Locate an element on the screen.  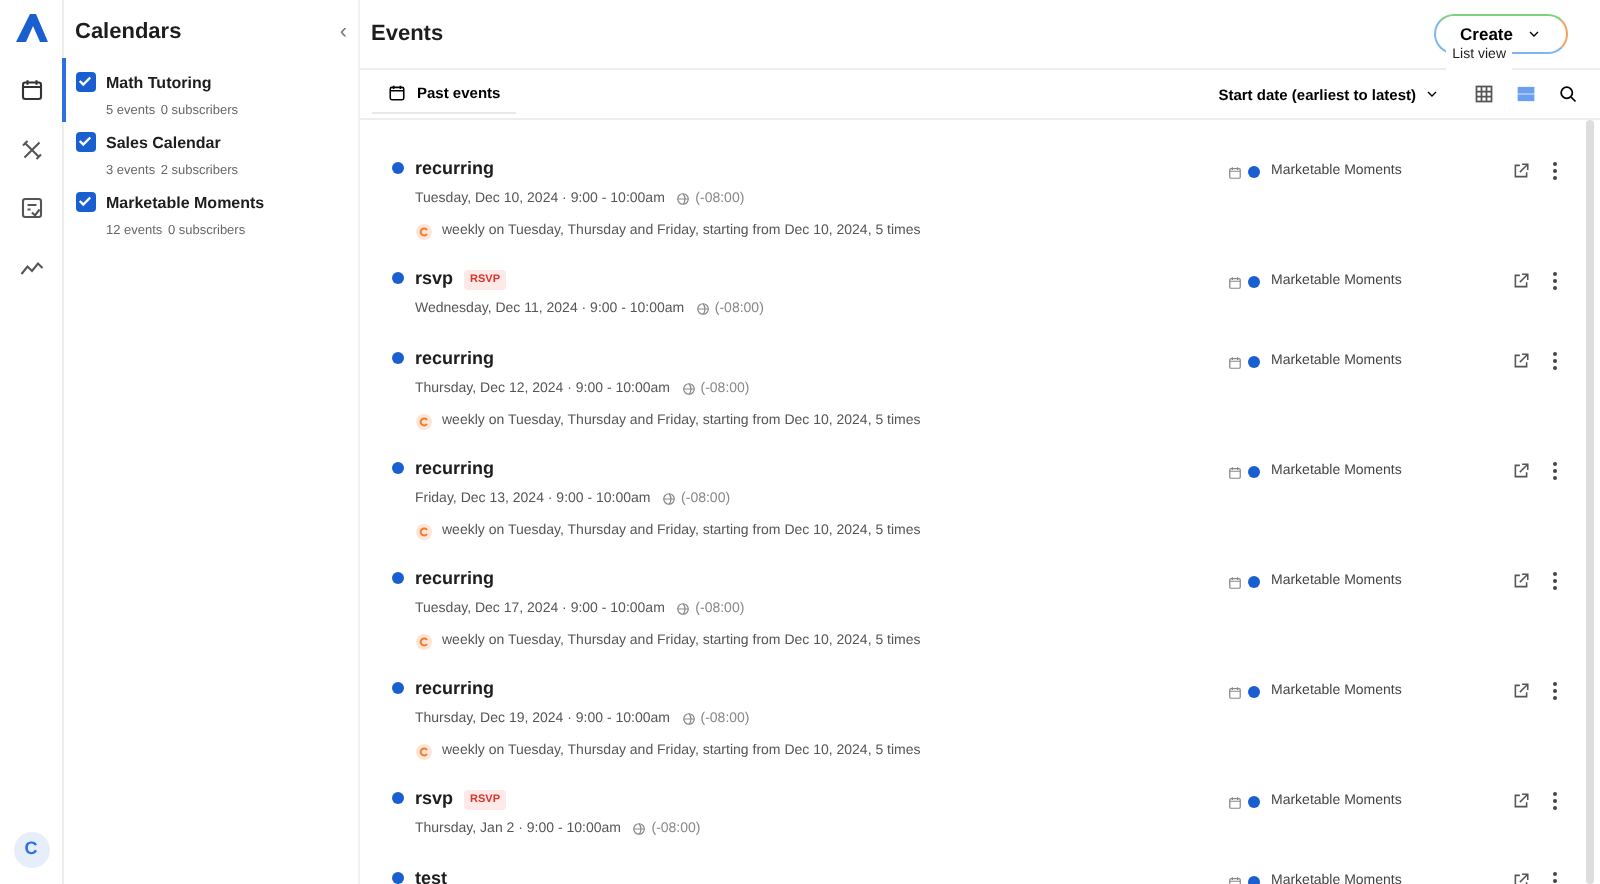
search-icon is located at coordinates (1568, 94).